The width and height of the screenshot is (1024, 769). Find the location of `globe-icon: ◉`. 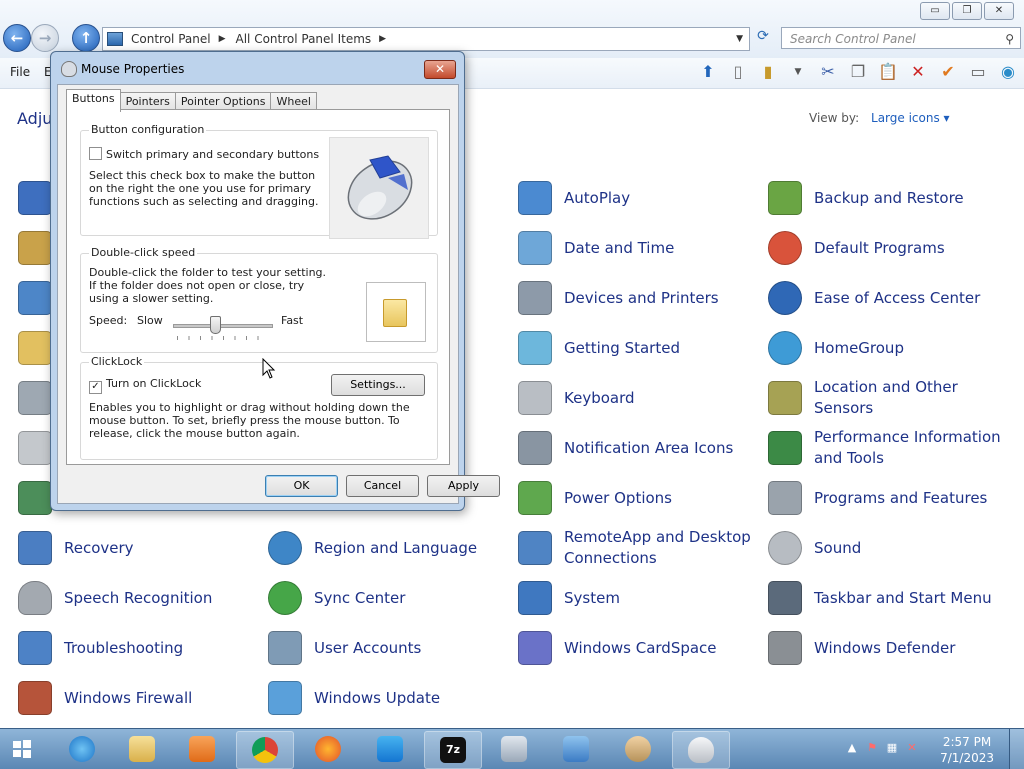

globe-icon: ◉ is located at coordinates (1008, 72).